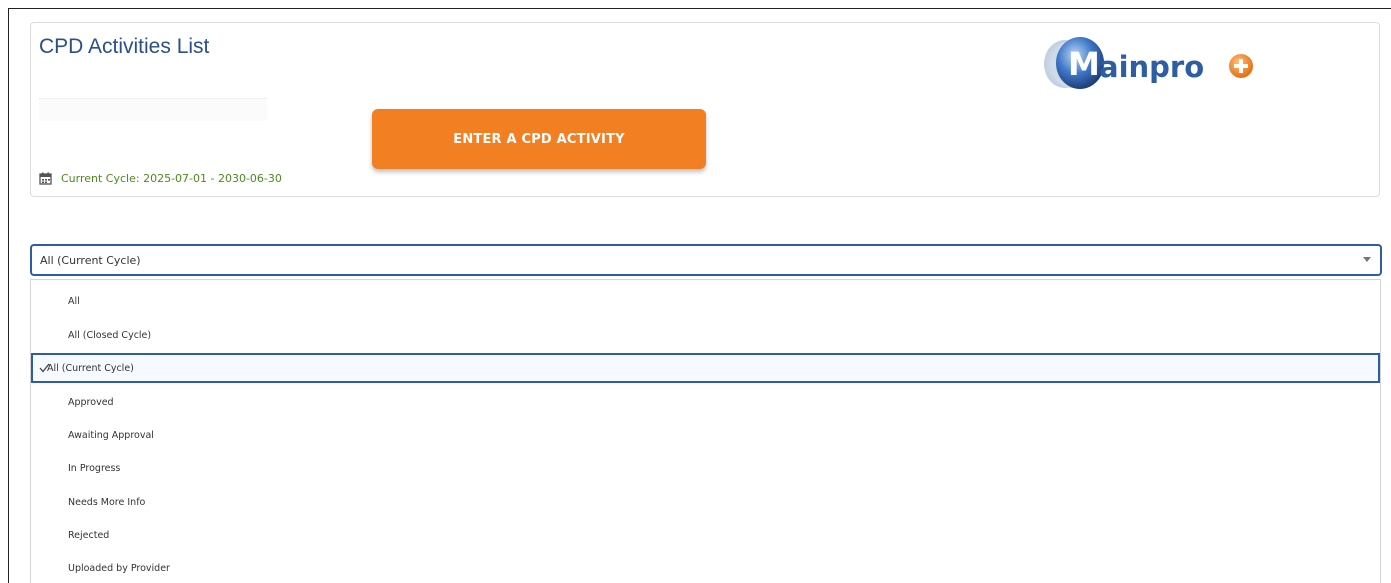  I want to click on option-needs-more-info: Needs More Info, so click(705, 502).